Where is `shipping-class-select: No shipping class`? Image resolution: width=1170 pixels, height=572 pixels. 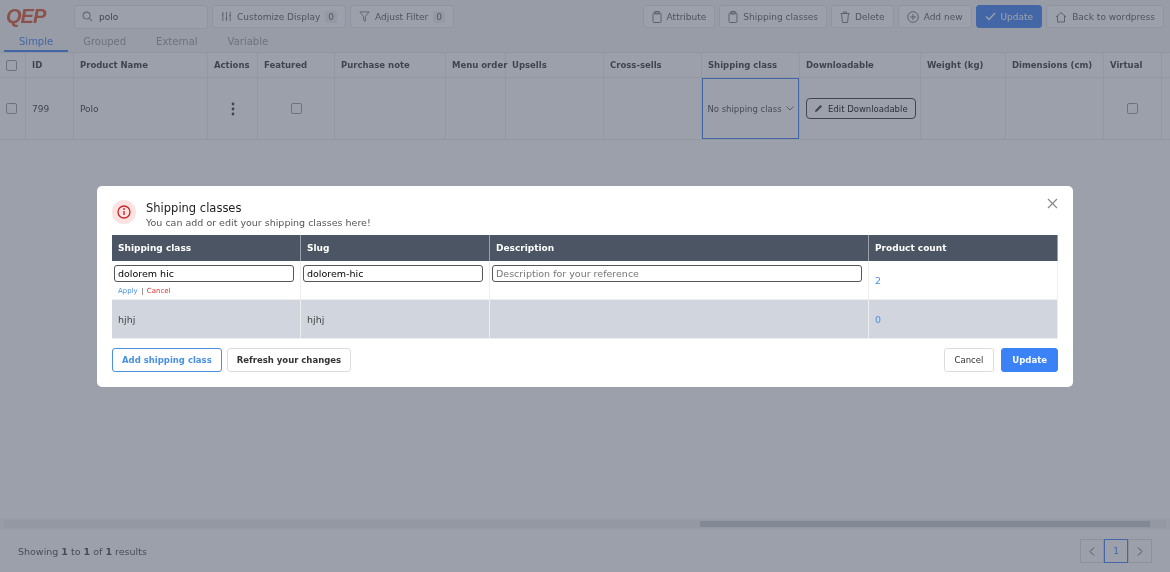 shipping-class-select: No shipping class is located at coordinates (750, 108).